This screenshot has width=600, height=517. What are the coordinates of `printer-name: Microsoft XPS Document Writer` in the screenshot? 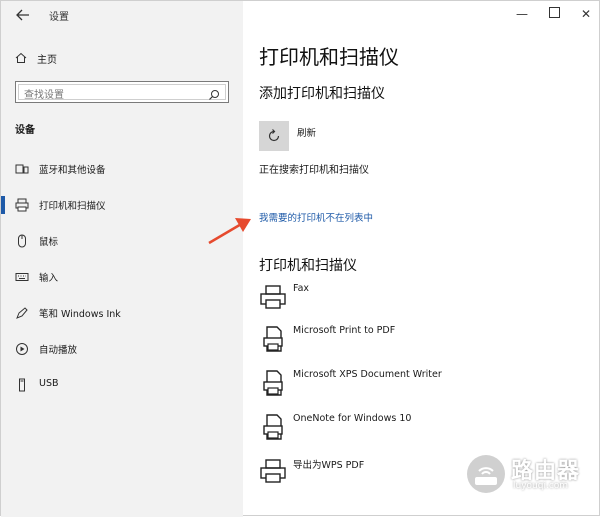 It's located at (367, 374).